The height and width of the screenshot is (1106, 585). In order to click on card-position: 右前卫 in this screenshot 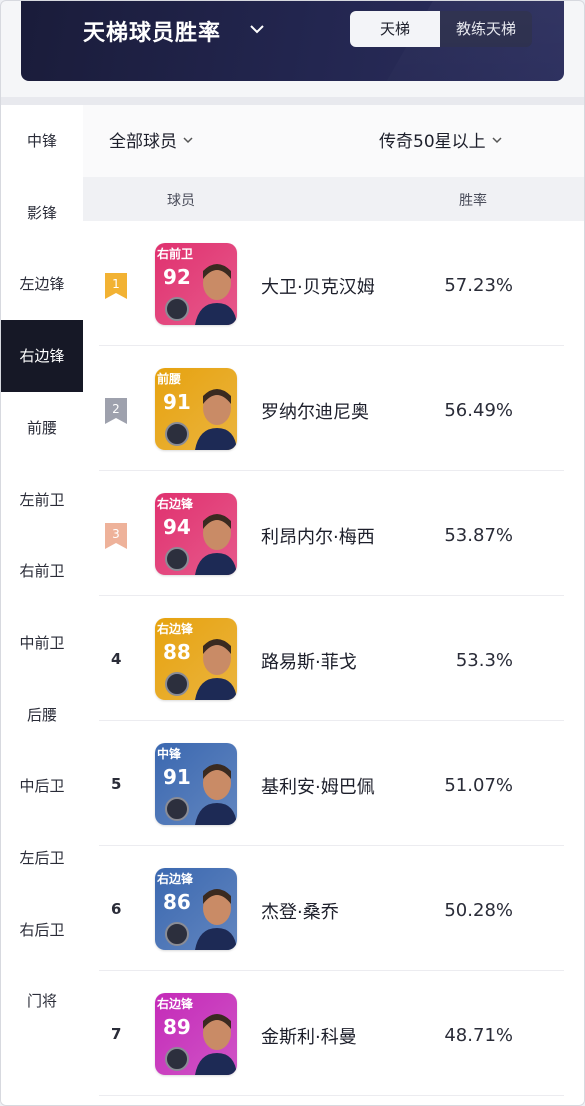, I will do `click(175, 254)`.